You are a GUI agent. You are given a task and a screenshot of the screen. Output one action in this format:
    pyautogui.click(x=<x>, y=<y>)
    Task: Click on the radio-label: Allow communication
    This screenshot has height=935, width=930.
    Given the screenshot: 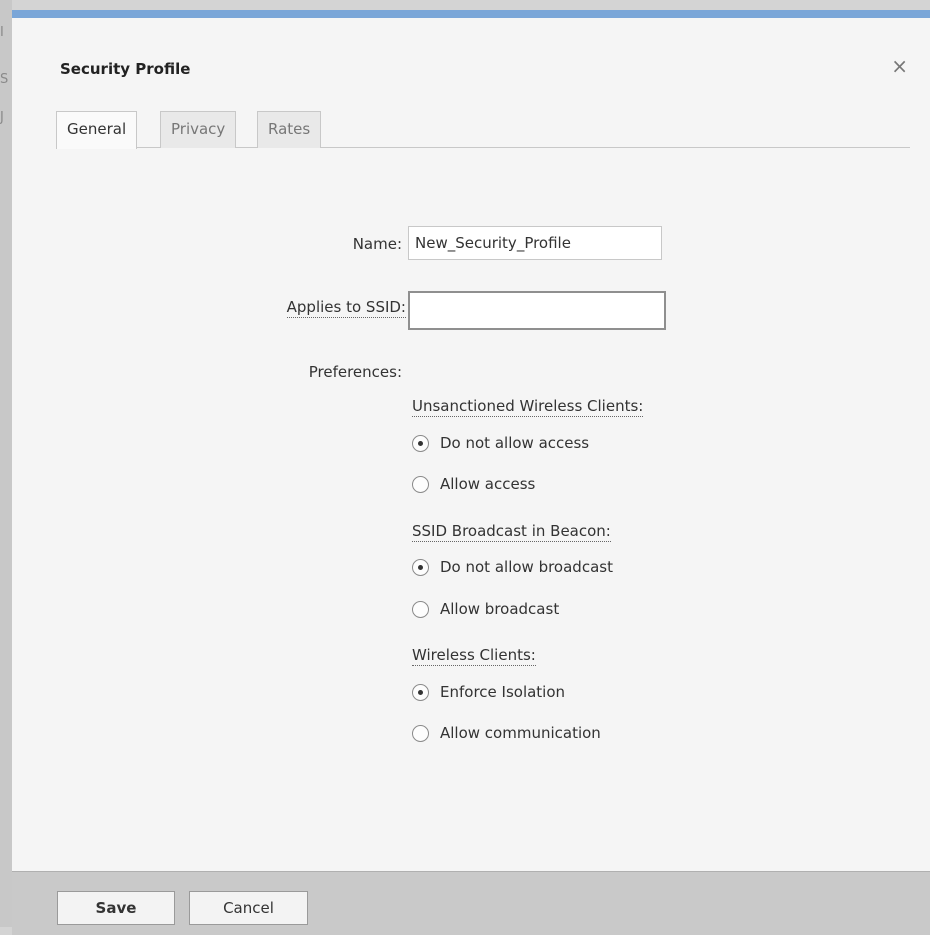 What is the action you would take?
    pyautogui.click(x=520, y=733)
    